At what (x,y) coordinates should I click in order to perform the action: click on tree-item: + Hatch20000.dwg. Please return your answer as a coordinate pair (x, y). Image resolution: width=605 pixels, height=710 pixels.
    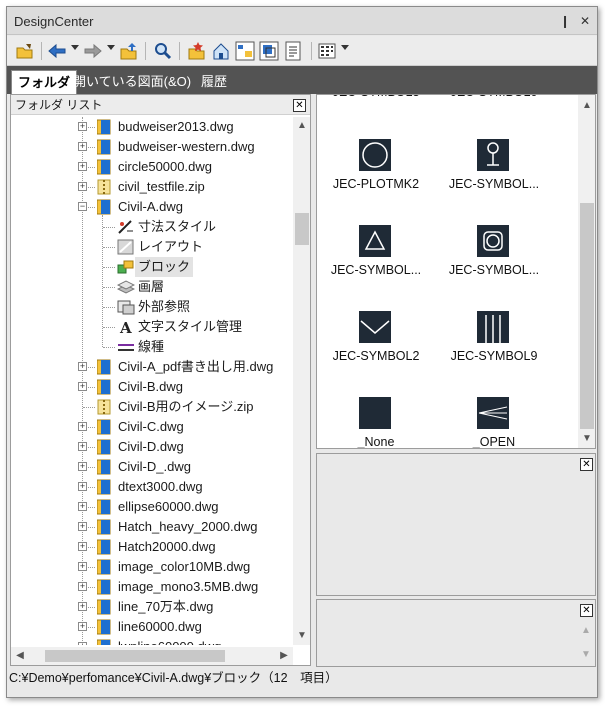
    Looking at the image, I should click on (152, 547).